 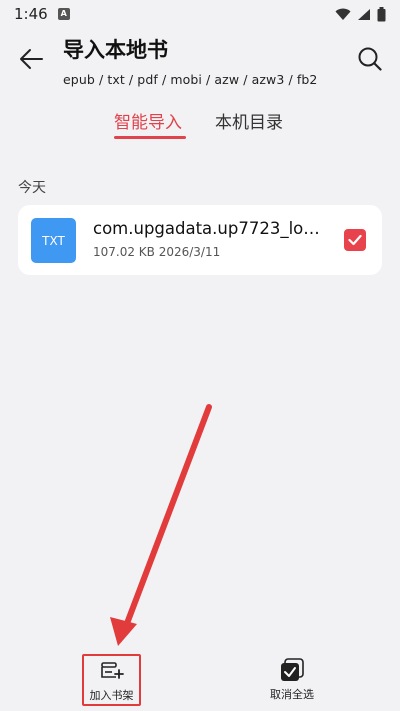 I want to click on search-button, so click(x=370, y=59).